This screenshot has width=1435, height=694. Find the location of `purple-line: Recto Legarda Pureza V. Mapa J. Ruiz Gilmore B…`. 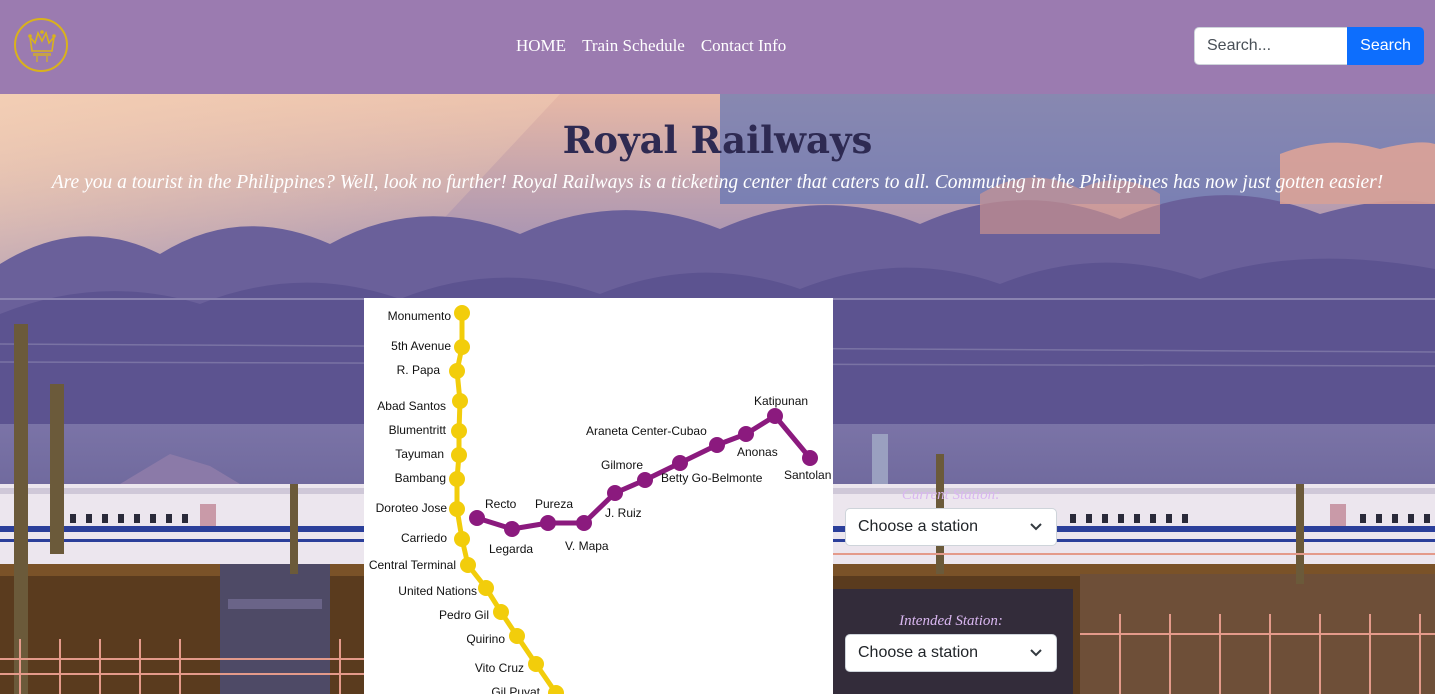

purple-line: Recto Legarda Pureza V. Mapa J. Ruiz Gilmore B… is located at coordinates (650, 475).